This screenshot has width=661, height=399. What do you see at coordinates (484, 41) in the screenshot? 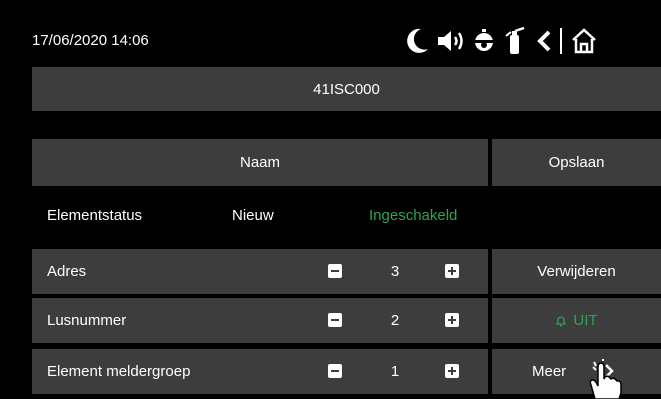
I see `alarm-bell-icon` at bounding box center [484, 41].